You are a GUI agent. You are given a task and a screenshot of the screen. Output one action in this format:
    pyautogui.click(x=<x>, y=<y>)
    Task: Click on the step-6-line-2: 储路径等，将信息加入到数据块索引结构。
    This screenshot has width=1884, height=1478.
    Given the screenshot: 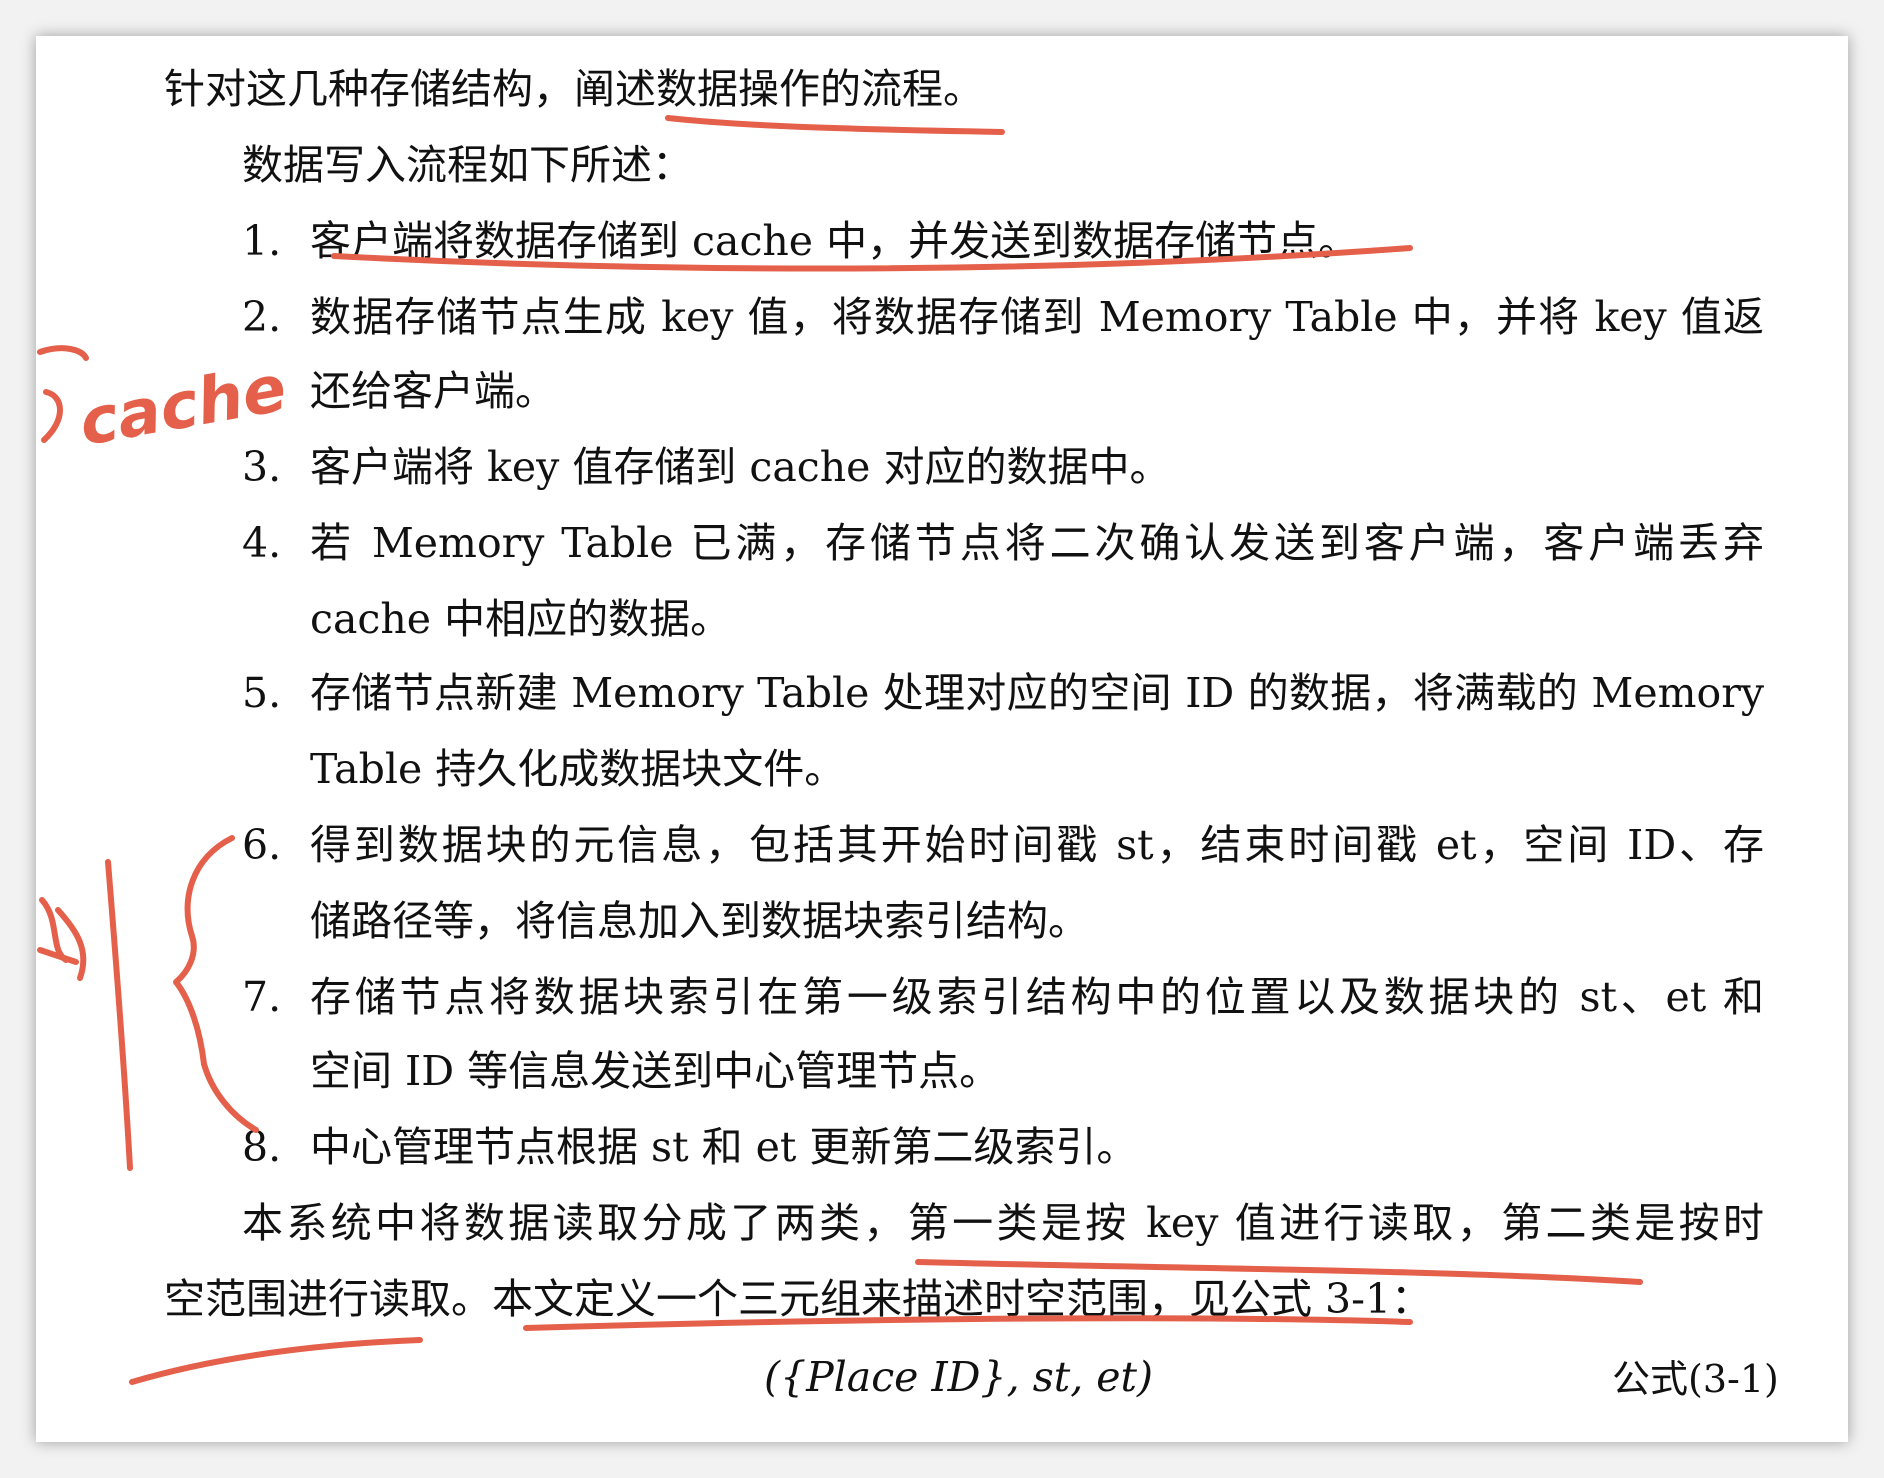 What is the action you would take?
    pyautogui.click(x=699, y=921)
    